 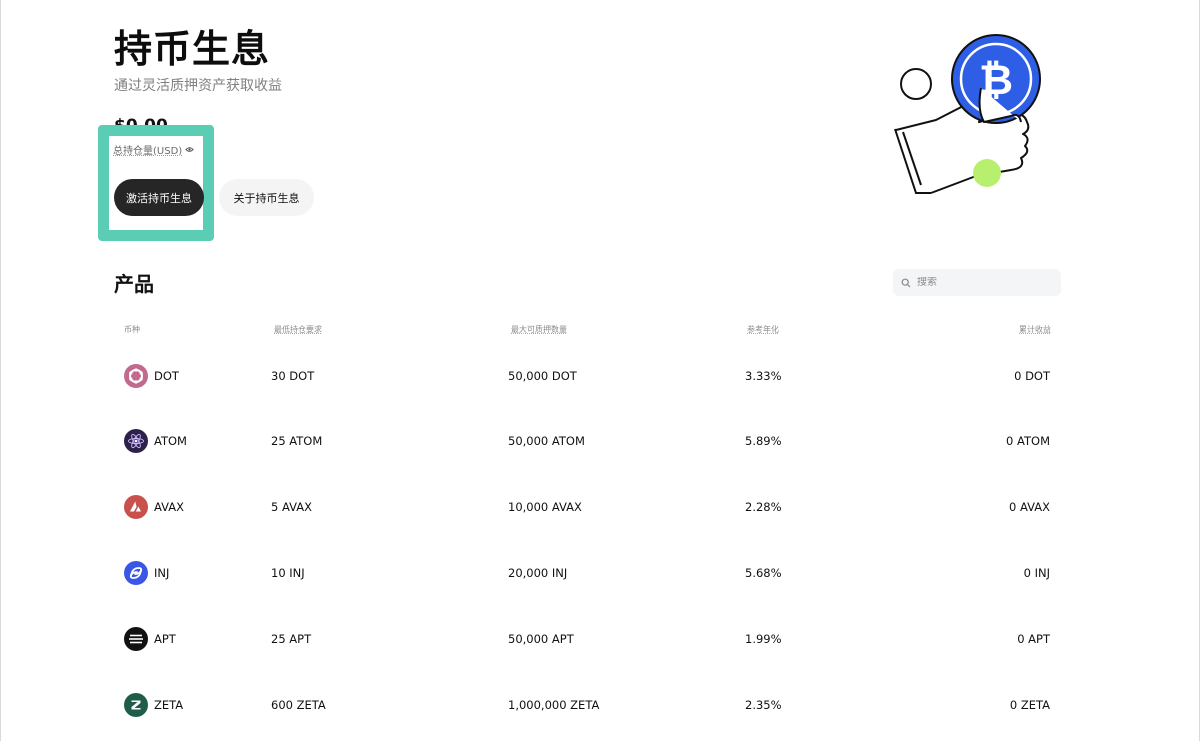 I want to click on about-earn-button: 关于持币生息, so click(x=266, y=197).